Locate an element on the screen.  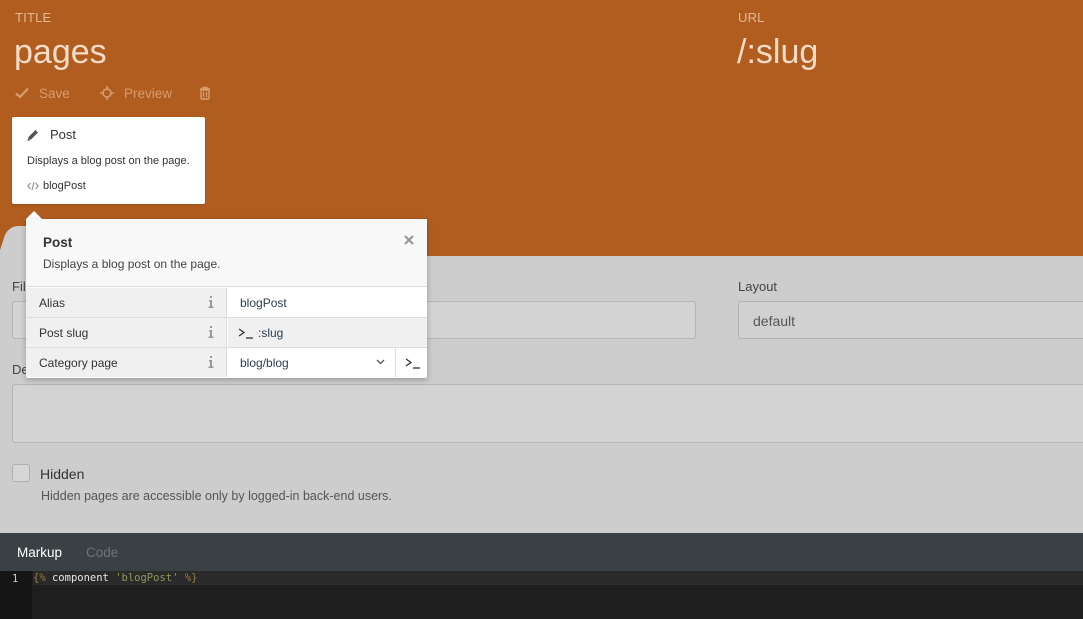
line-number: 1 is located at coordinates (15, 579).